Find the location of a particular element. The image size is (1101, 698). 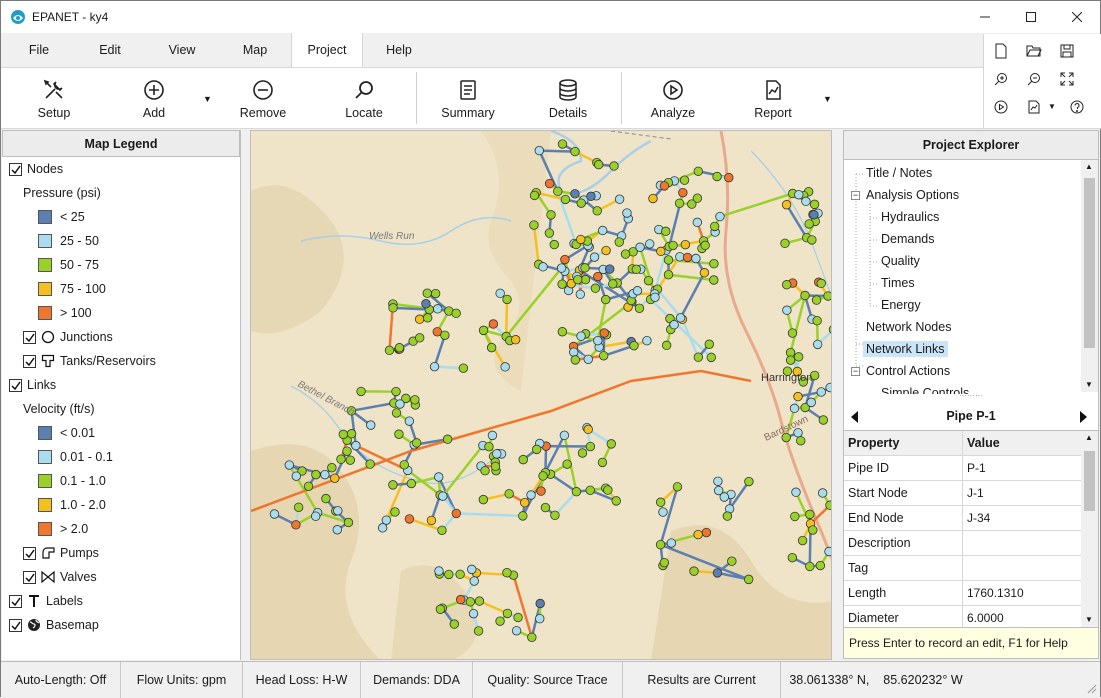

help-button is located at coordinates (1077, 107).